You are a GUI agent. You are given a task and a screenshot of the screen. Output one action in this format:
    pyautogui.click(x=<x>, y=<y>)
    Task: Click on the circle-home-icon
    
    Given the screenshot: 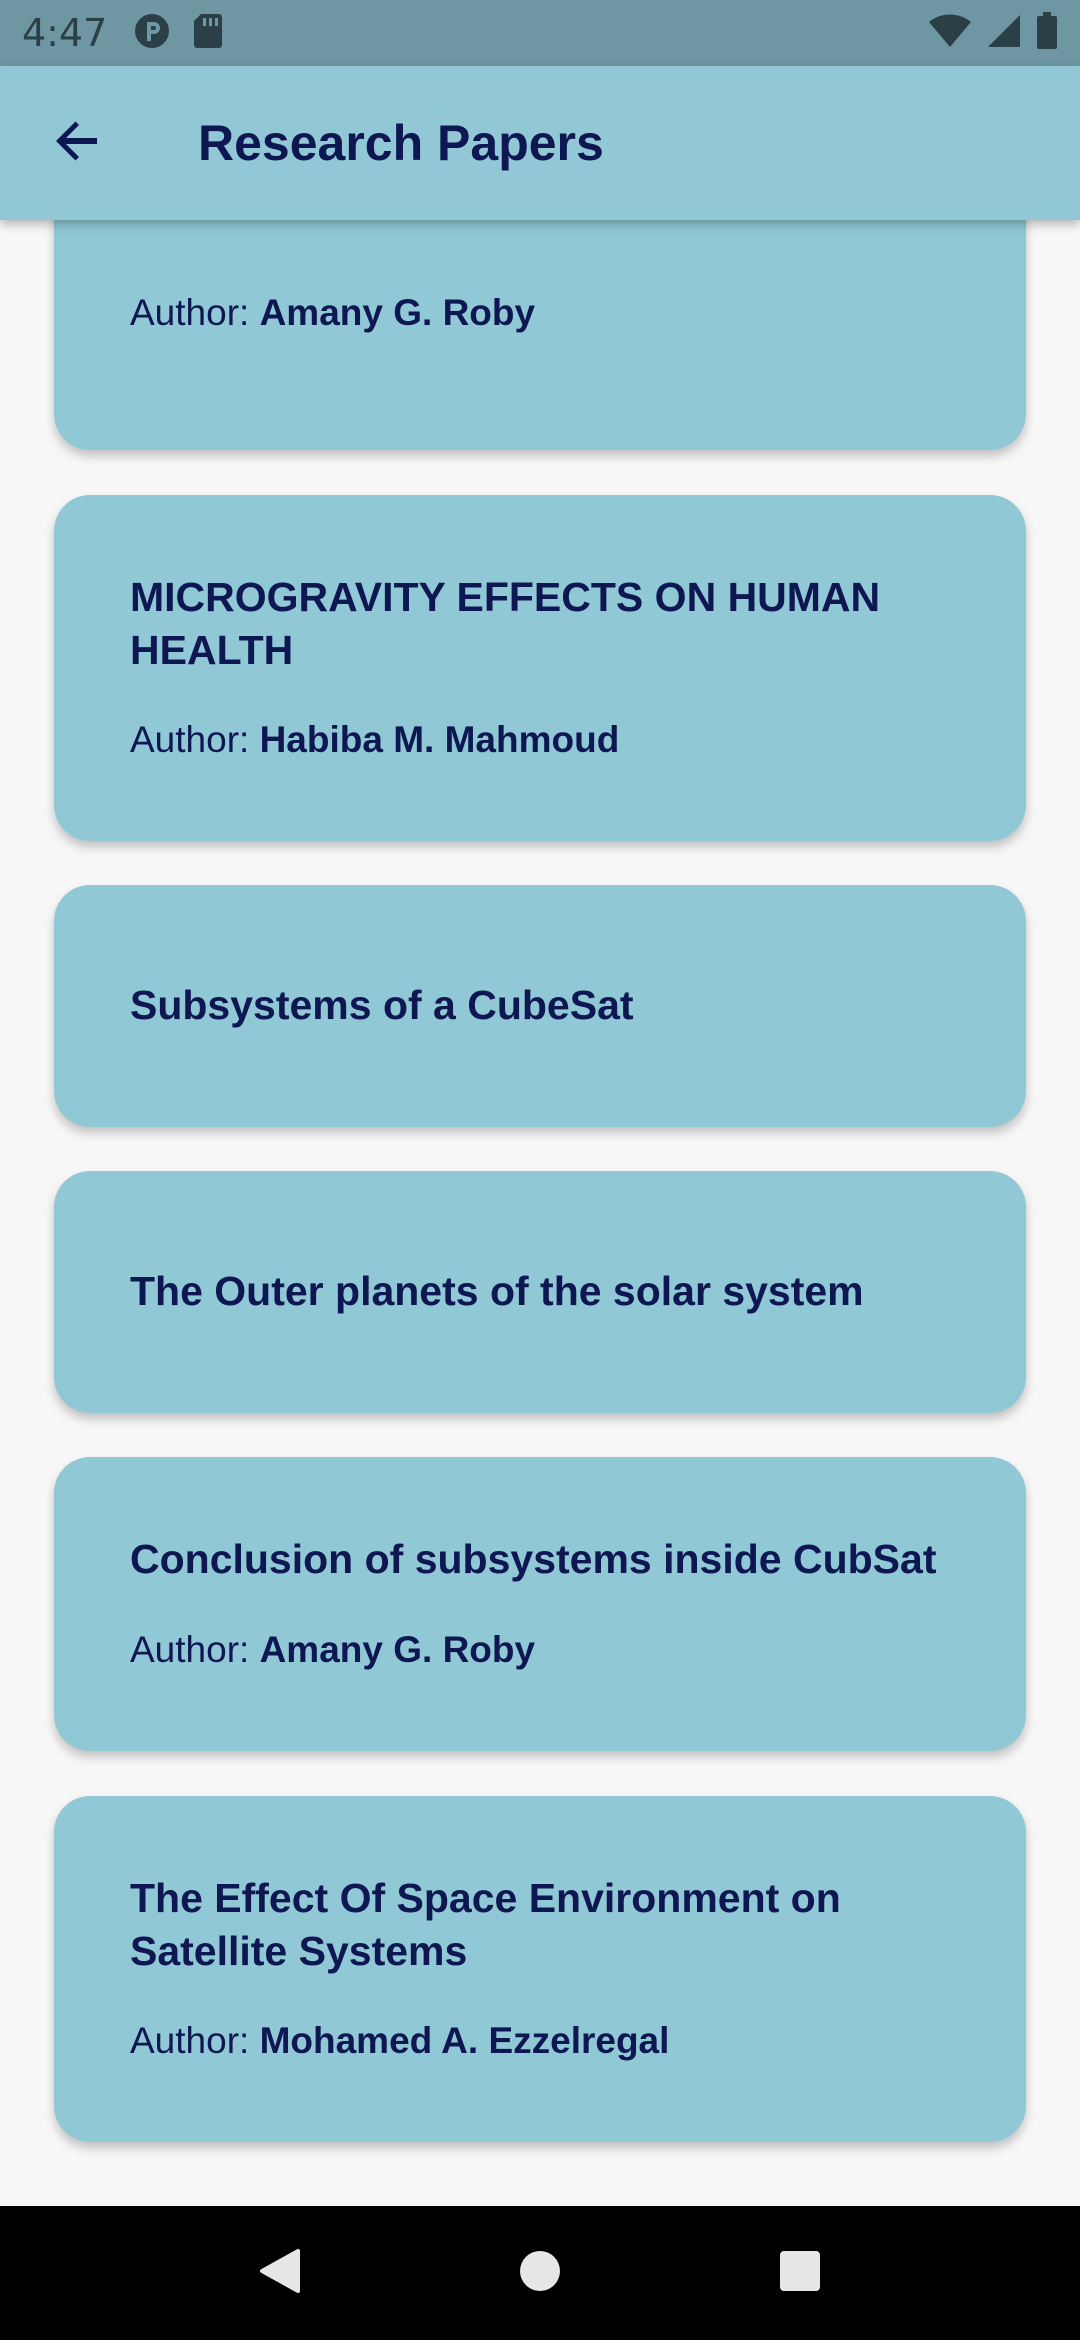 What is the action you would take?
    pyautogui.click(x=540, y=2273)
    